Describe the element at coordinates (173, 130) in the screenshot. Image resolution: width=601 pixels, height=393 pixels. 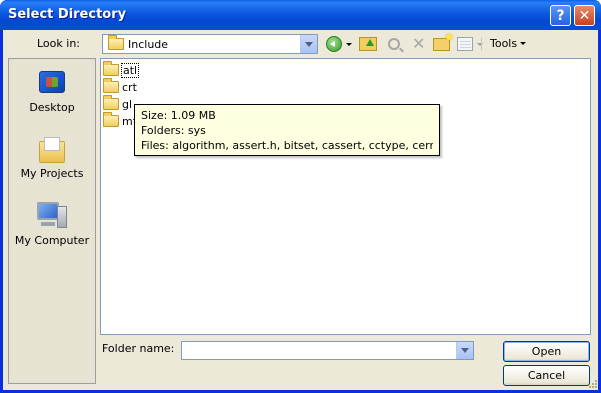
I see `tooltip-folders: Folders: sys` at that location.